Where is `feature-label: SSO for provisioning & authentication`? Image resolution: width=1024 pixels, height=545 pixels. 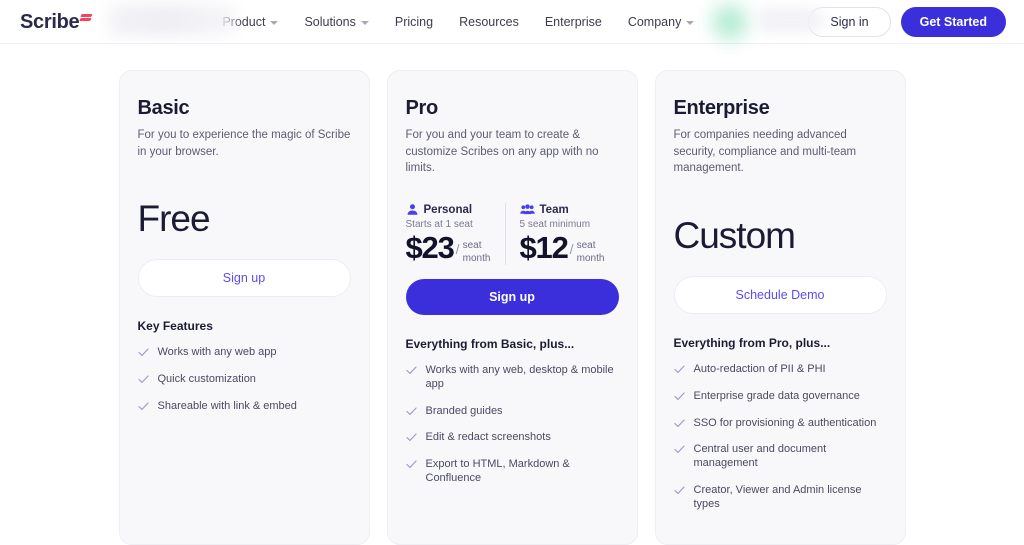 feature-label: SSO for provisioning & authentication is located at coordinates (785, 422).